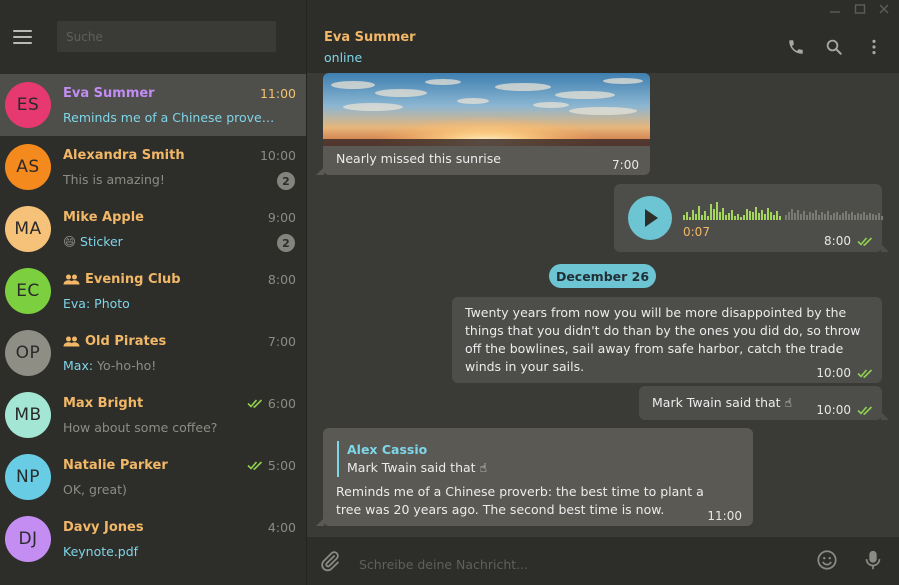  I want to click on chat-time: 7:00, so click(281, 341).